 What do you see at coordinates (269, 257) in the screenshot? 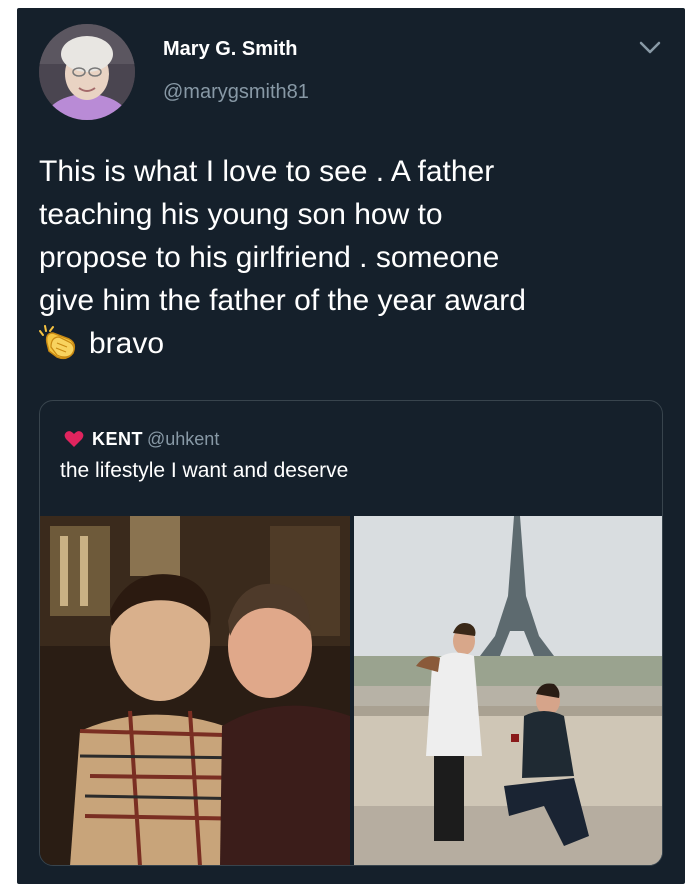
I see `tweet-text-line: propose to his girlfriend . someone` at bounding box center [269, 257].